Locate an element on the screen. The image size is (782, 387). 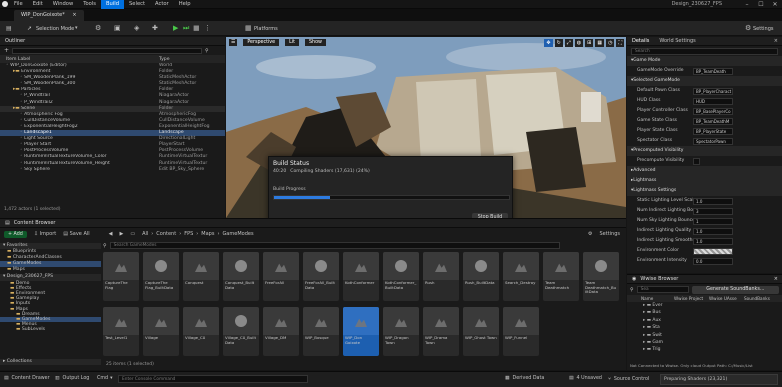
add-icon: + is located at coordinates (6, 50).